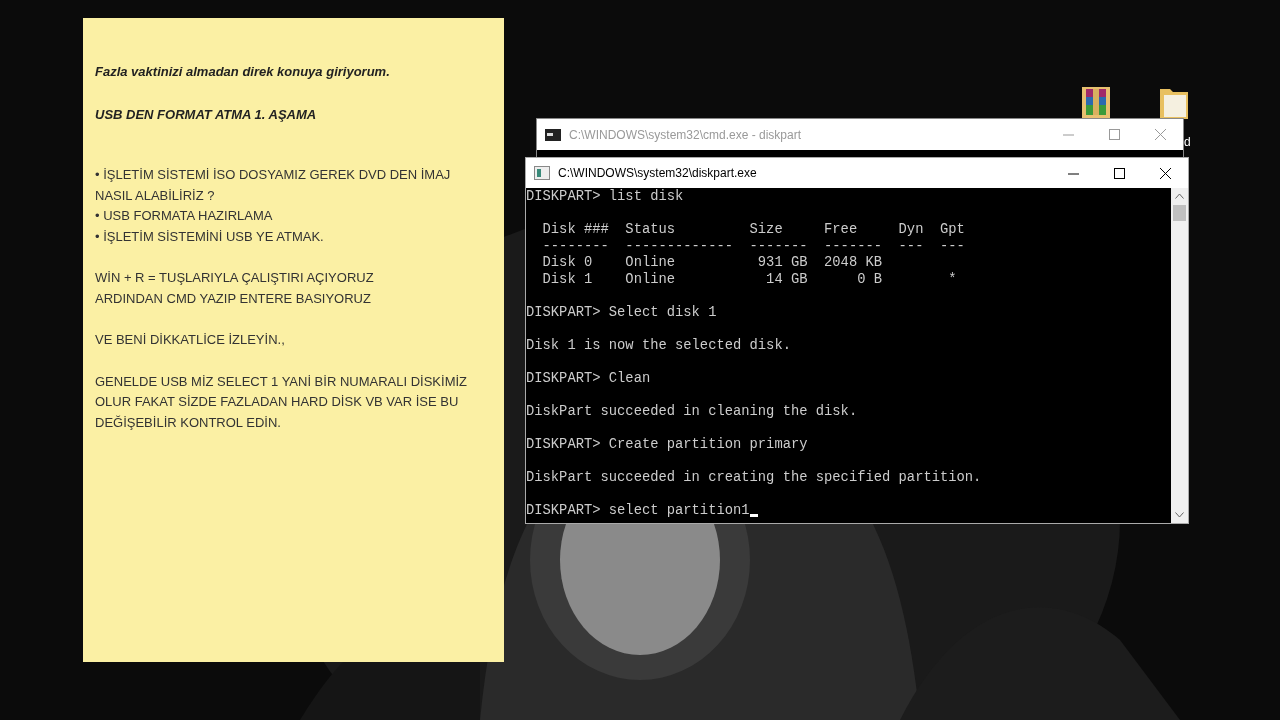 This screenshot has height=720, width=1280. I want to click on scrollbar-thumb, so click(1179, 213).